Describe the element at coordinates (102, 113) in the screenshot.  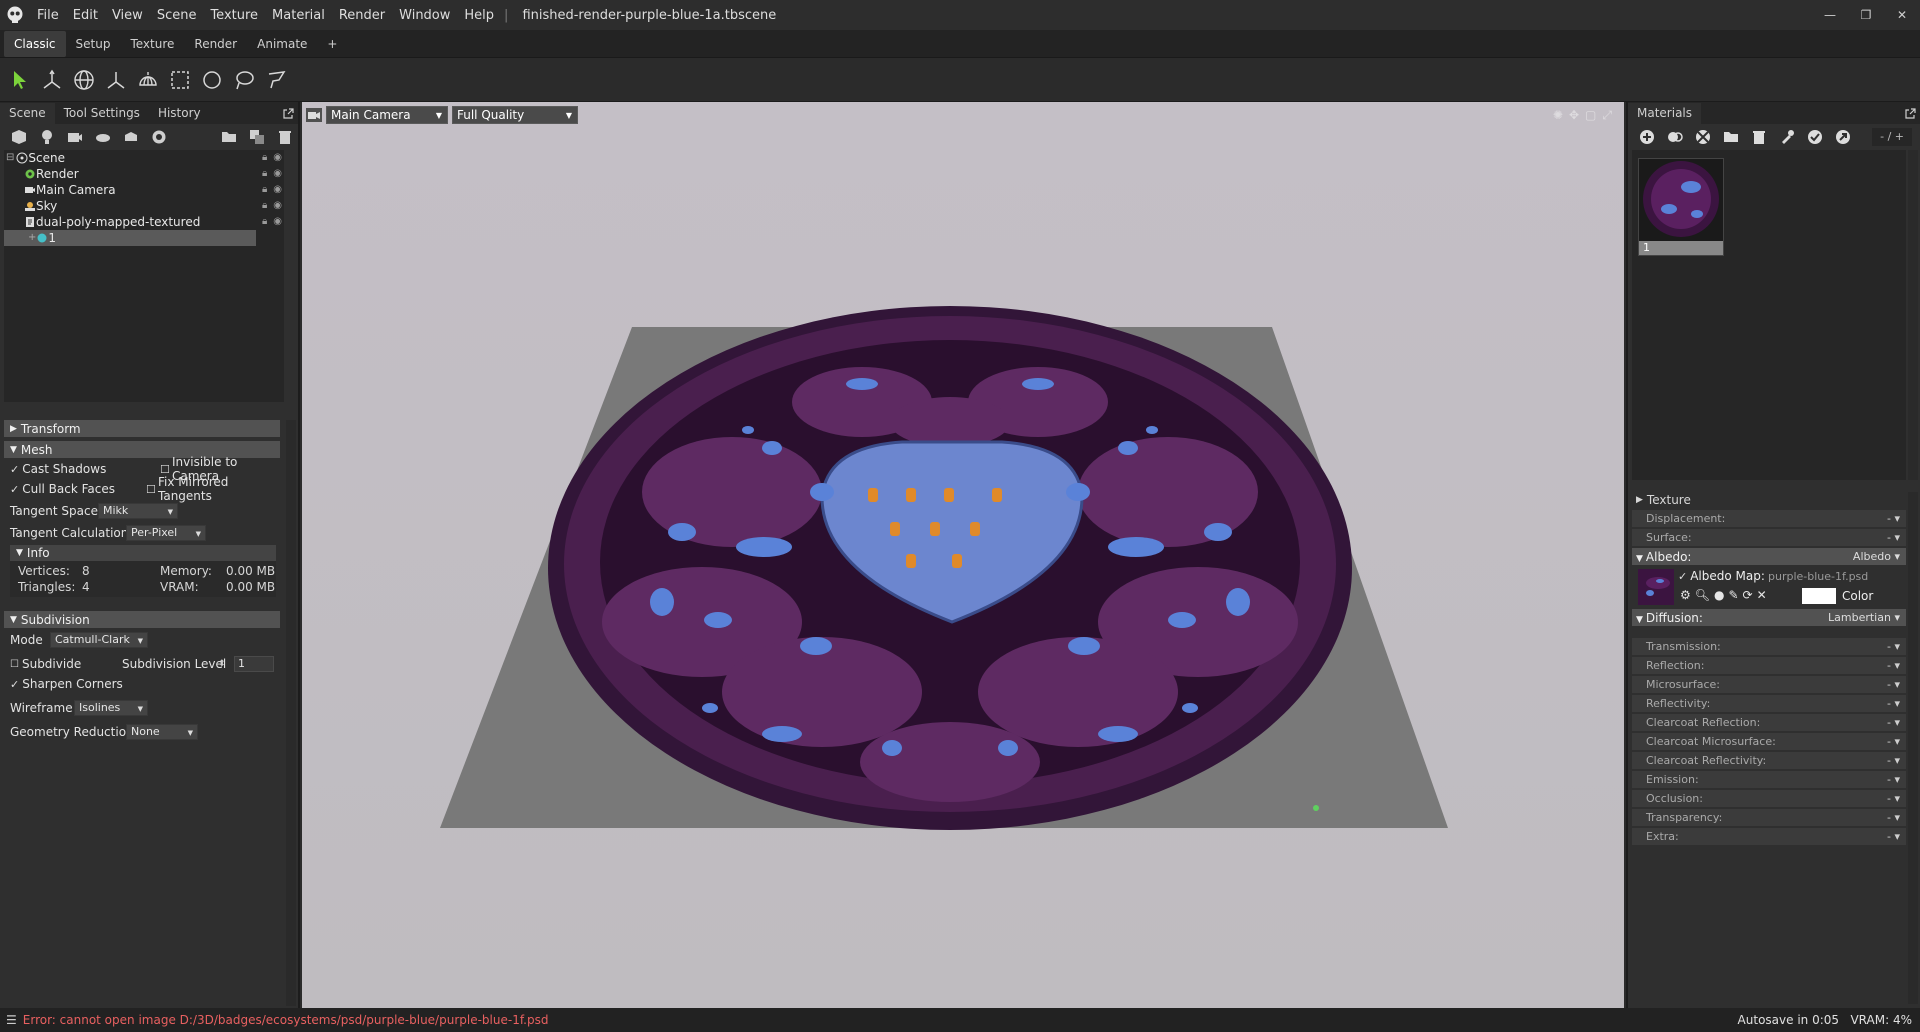
I see `tab-tool-settings: Tool Settings` at that location.